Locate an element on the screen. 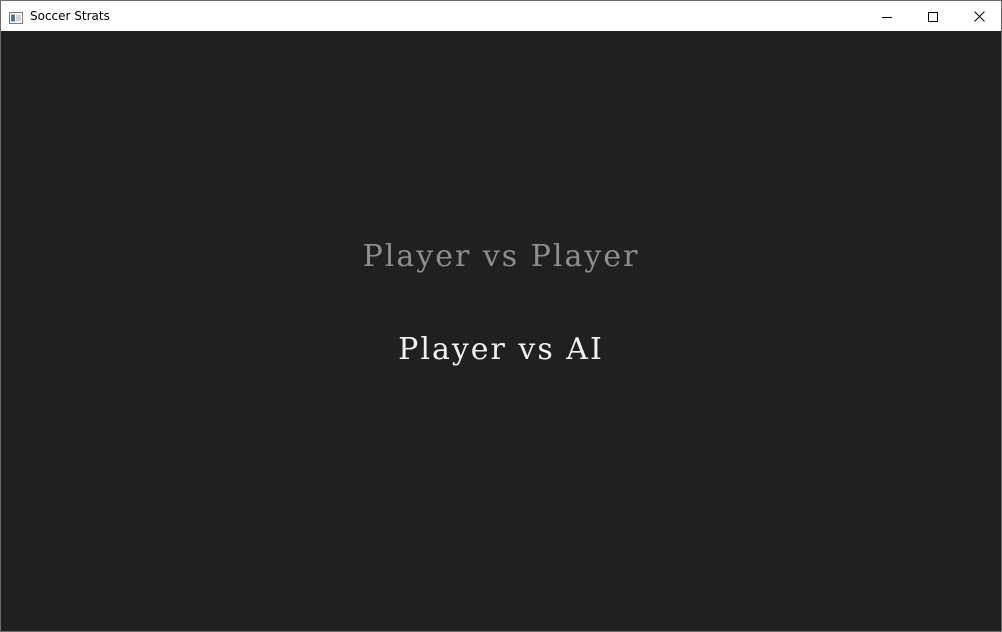 The height and width of the screenshot is (632, 1002). minimize-button is located at coordinates (887, 16).